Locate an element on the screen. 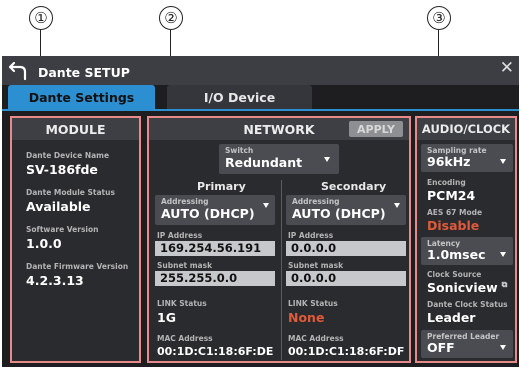 The width and height of the screenshot is (521, 367). page-title: Dante SETUP is located at coordinates (84, 72).